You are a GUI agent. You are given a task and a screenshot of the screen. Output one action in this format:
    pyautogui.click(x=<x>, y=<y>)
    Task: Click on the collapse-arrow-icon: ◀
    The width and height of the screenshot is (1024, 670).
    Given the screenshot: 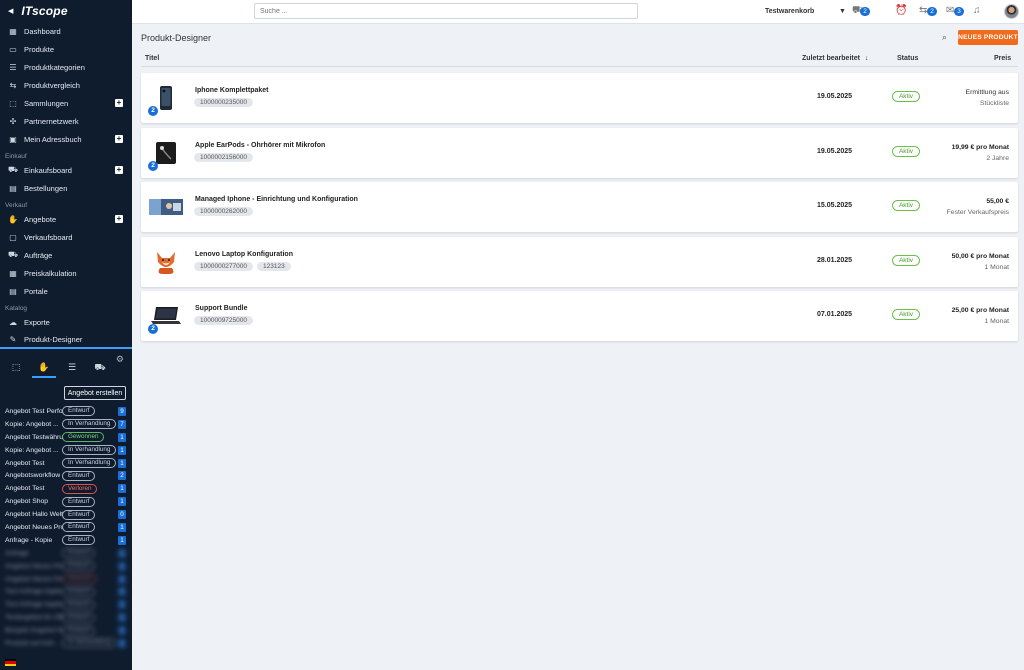 What is the action you would take?
    pyautogui.click(x=10, y=11)
    